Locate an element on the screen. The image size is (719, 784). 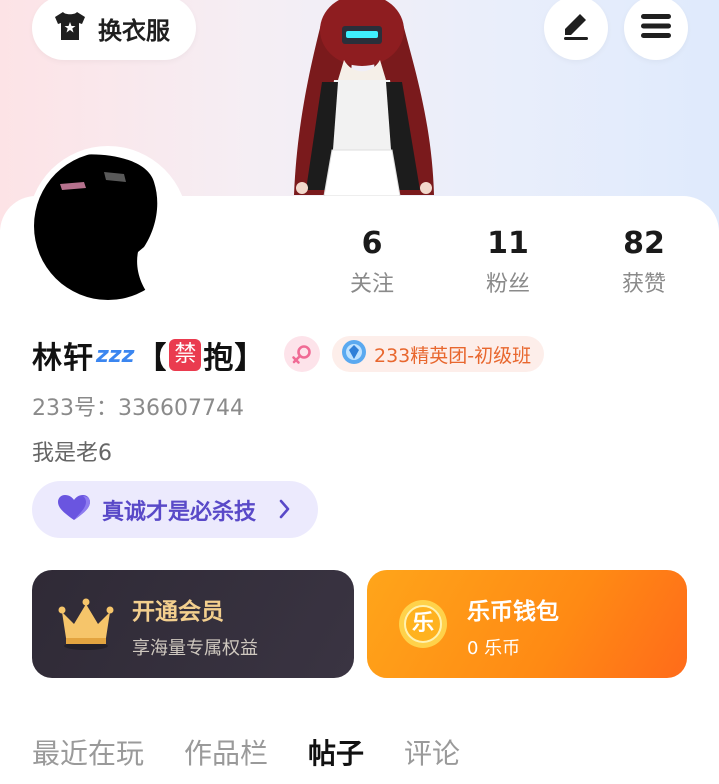
personality-tag-pill: 真诚才是必杀技 is located at coordinates (175, 509).